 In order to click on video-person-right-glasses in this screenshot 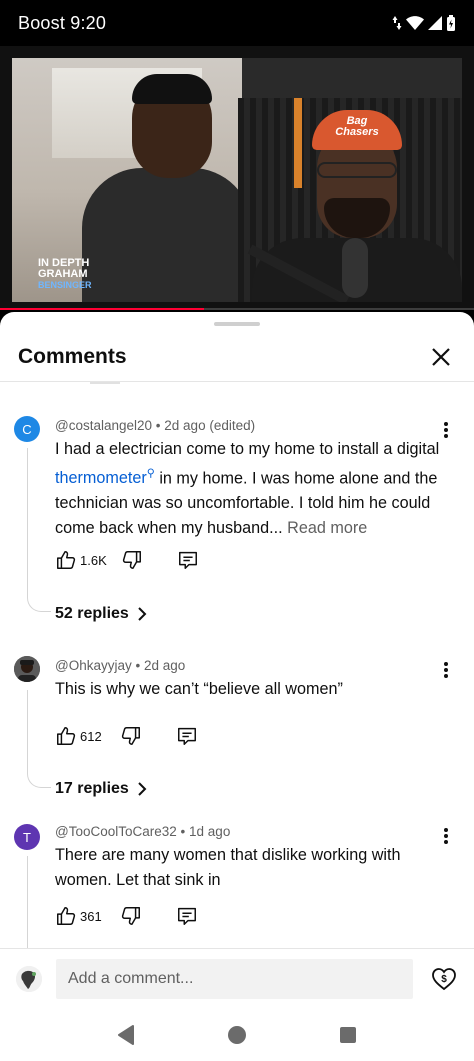, I will do `click(357, 170)`.